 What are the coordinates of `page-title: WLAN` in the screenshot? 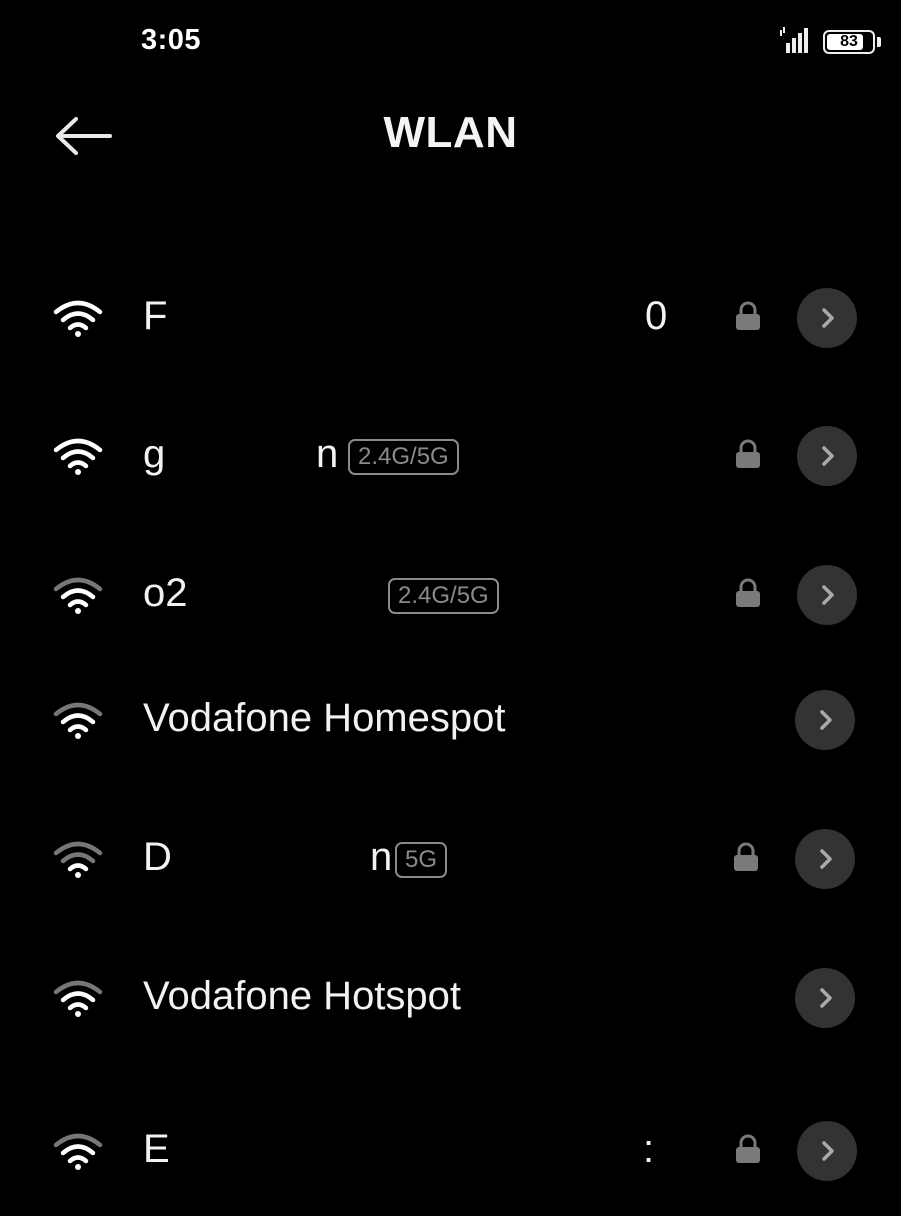 It's located at (450, 132).